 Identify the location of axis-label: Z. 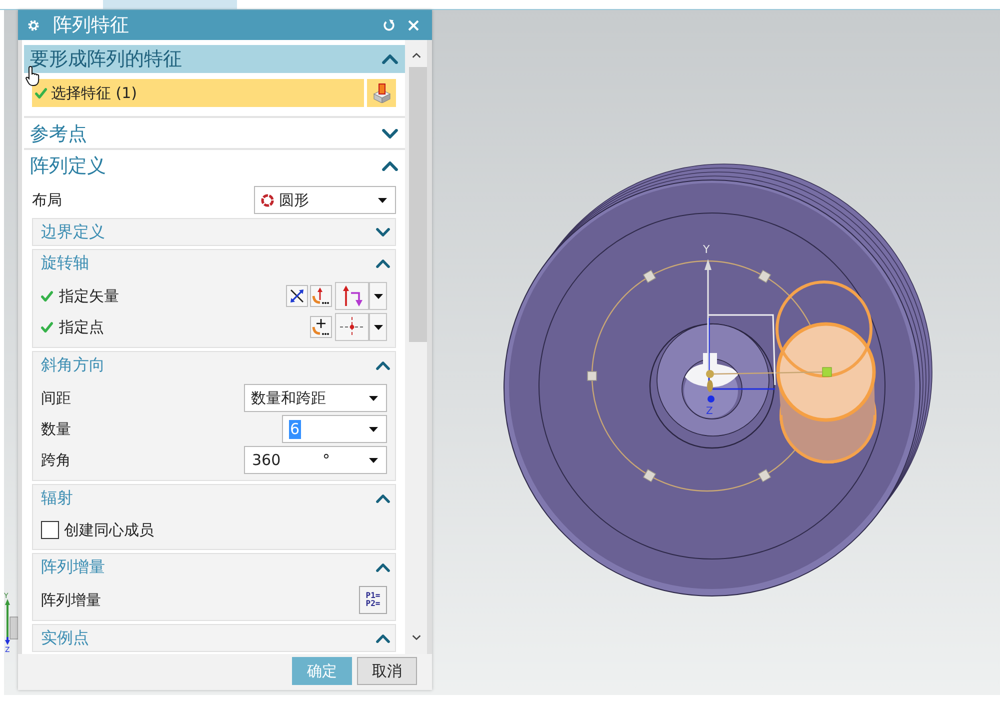
(709, 411).